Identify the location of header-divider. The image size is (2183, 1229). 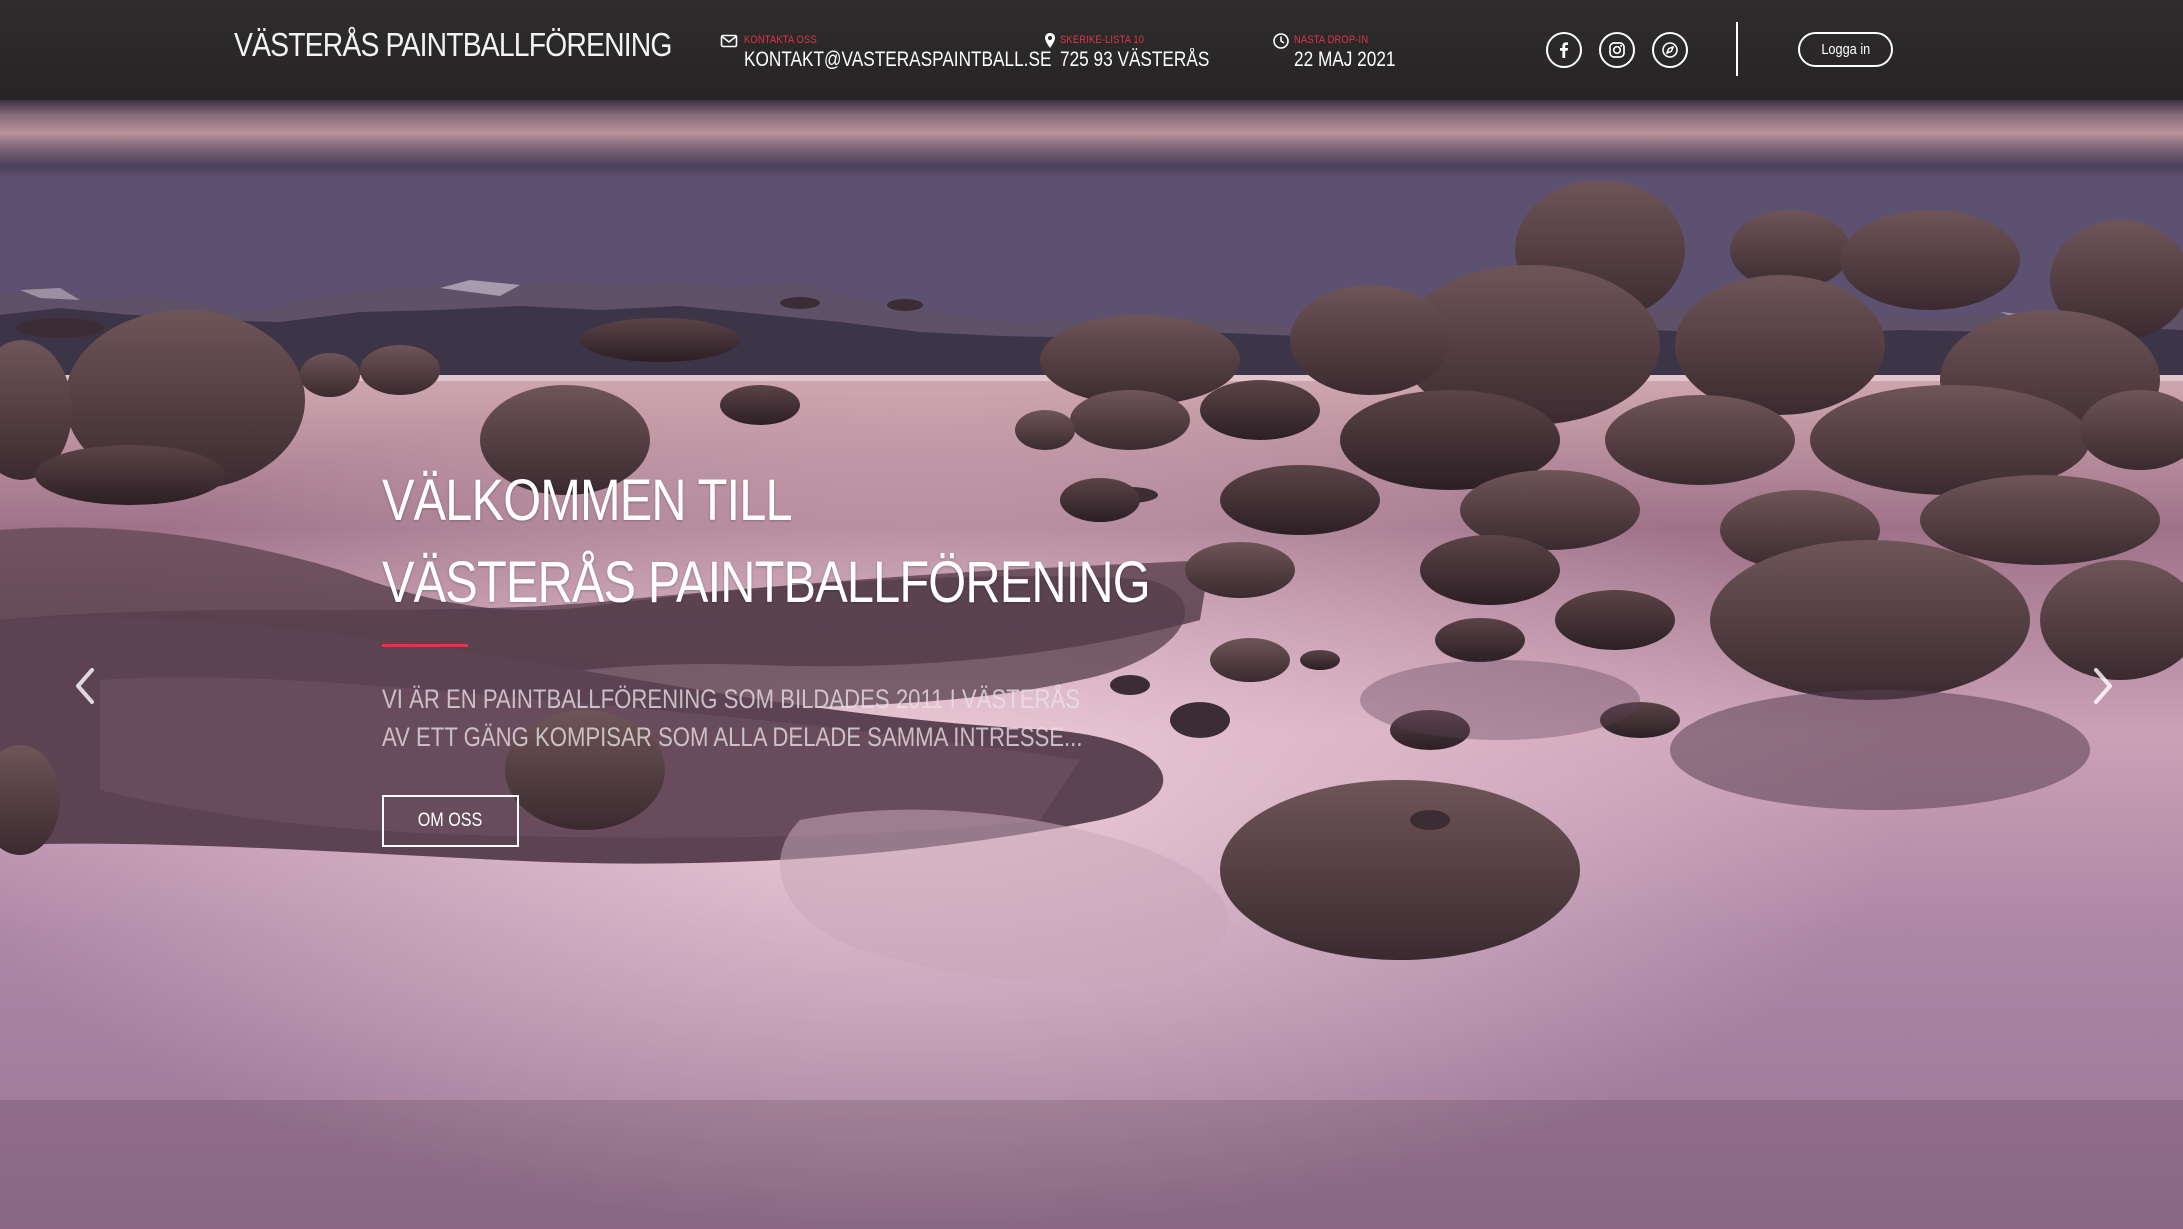
(1737, 49).